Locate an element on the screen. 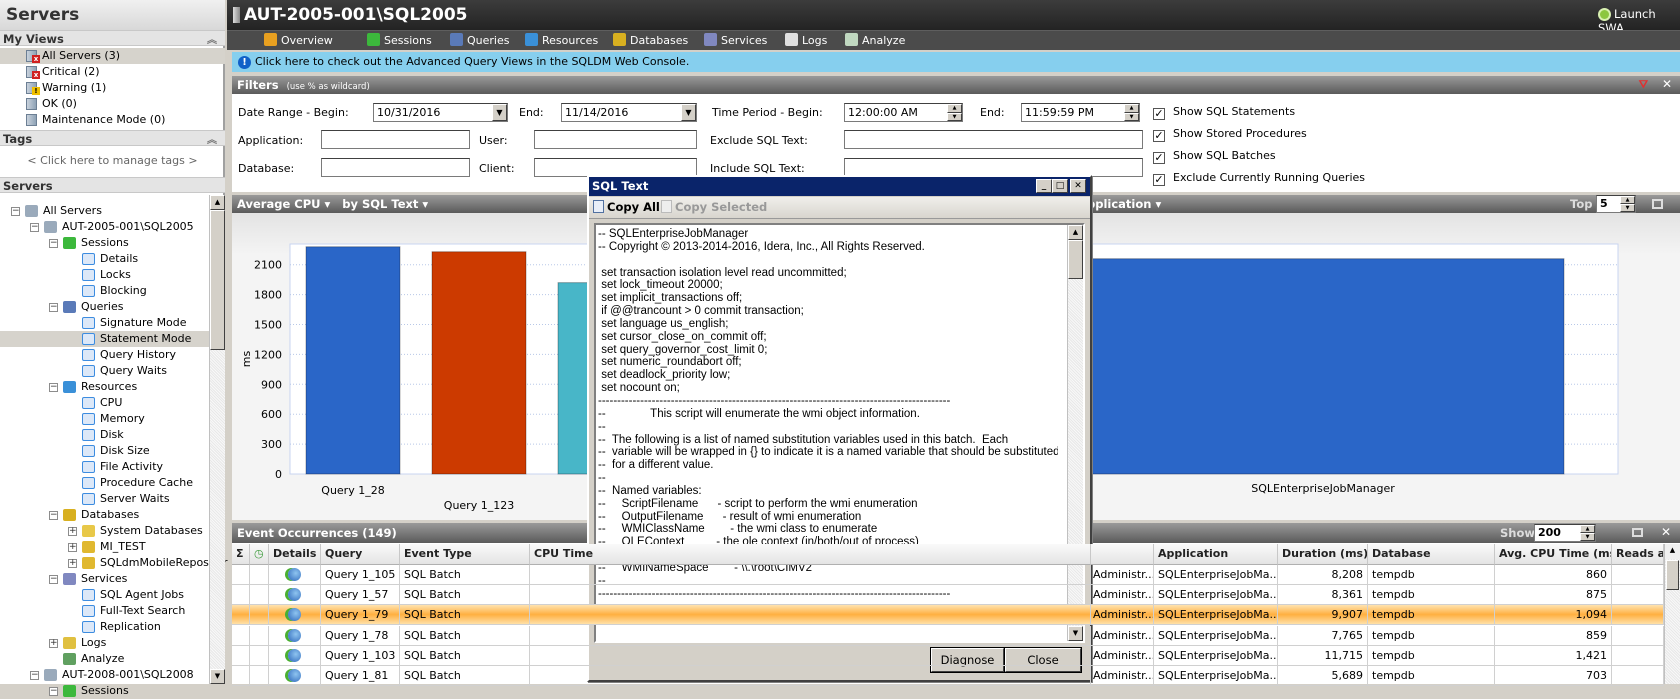  tree-item: Full-Text Search is located at coordinates (105, 611).